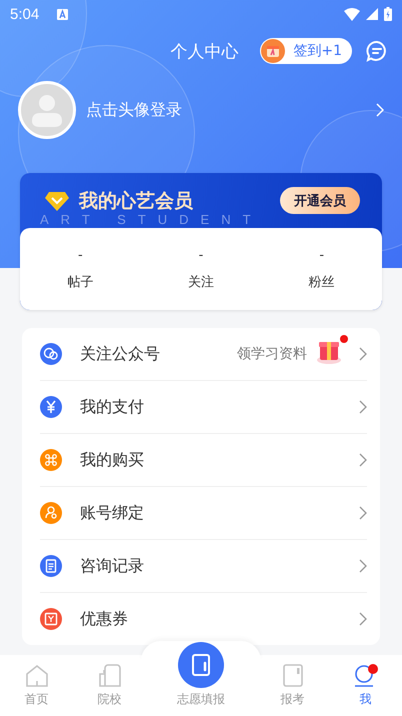 The width and height of the screenshot is (402, 716). I want to click on menu-label: 关注公众号, so click(120, 354).